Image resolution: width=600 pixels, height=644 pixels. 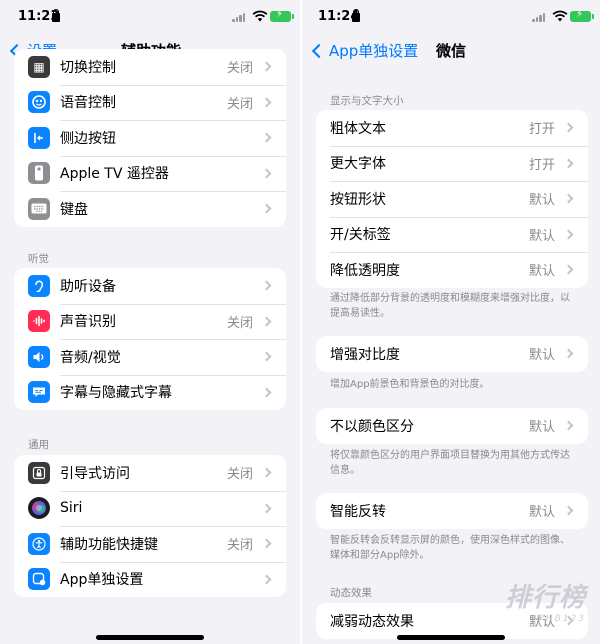 I want to click on list-item-button-shapes: 按钮形状 默认, so click(x=452, y=199).